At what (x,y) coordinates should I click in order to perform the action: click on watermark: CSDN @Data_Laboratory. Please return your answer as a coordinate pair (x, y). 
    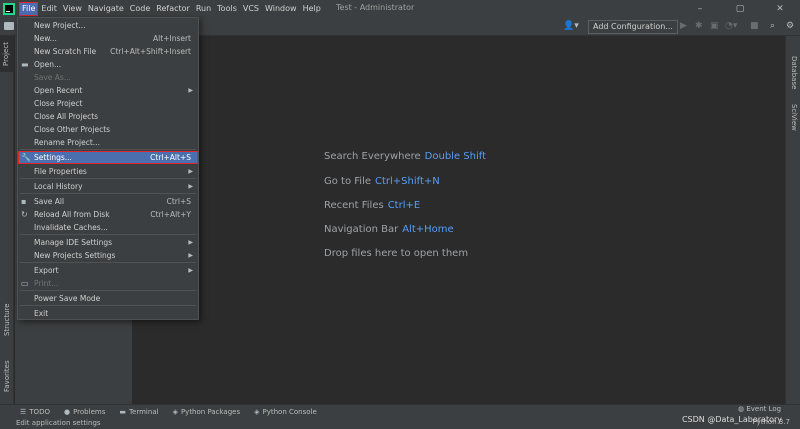
    Looking at the image, I should click on (731, 419).